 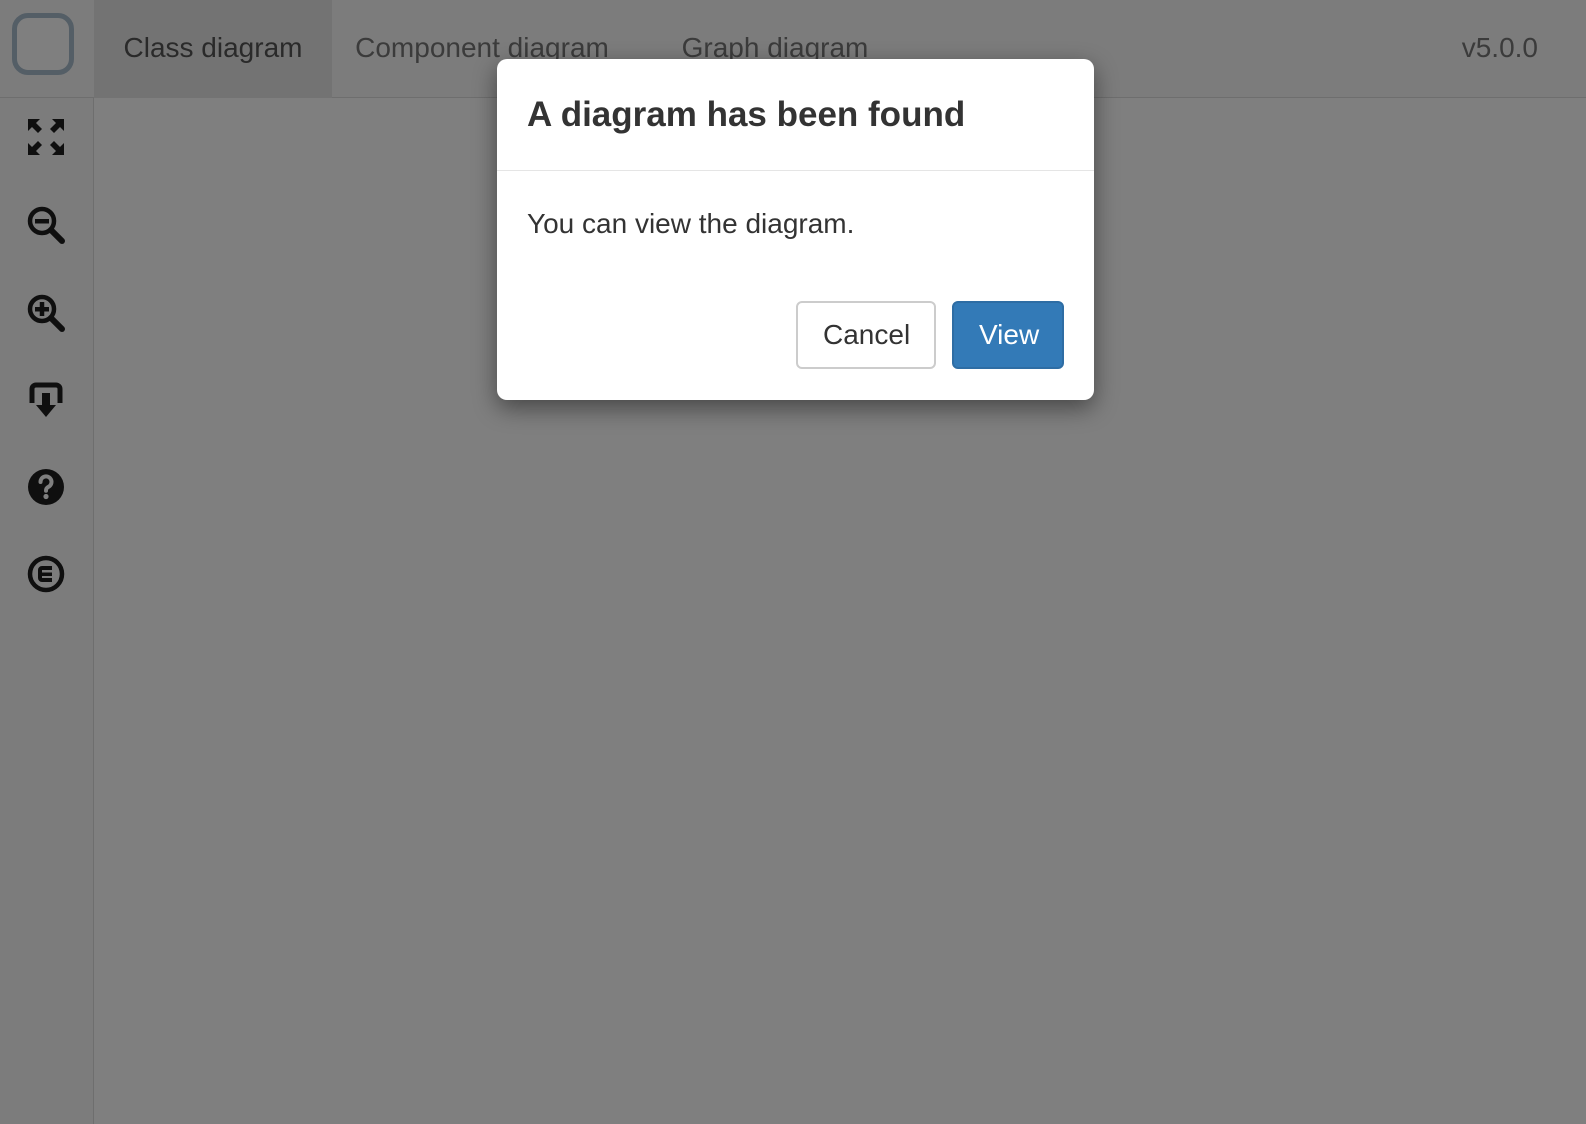 I want to click on dialog-footer: Cancel View, so click(x=930, y=335).